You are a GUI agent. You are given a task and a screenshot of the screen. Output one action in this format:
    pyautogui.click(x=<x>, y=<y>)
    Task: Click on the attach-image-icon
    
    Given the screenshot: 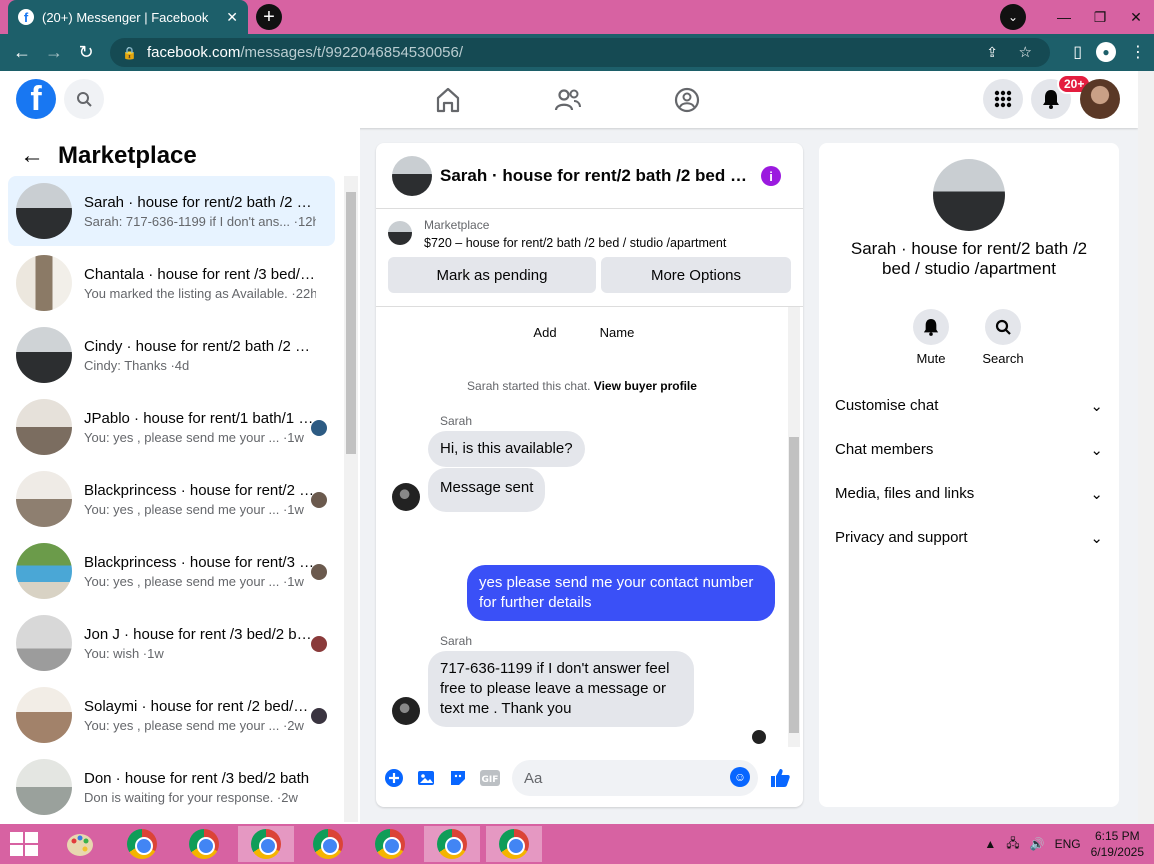 What is the action you would take?
    pyautogui.click(x=426, y=778)
    